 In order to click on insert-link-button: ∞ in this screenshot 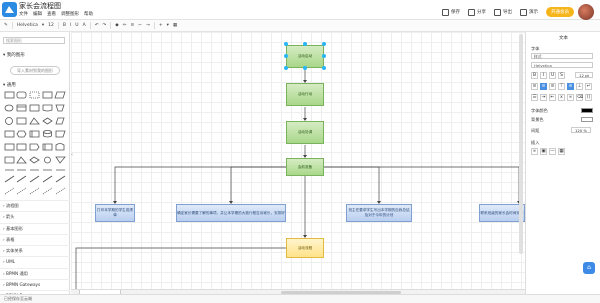, I will do `click(534, 151)`.